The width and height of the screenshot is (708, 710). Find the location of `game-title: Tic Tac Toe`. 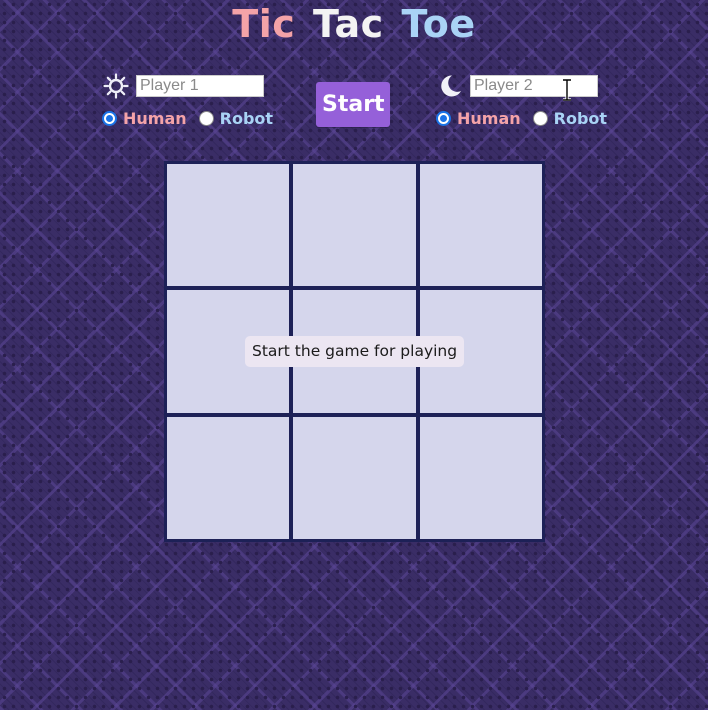

game-title: Tic Tac Toe is located at coordinates (354, 24).